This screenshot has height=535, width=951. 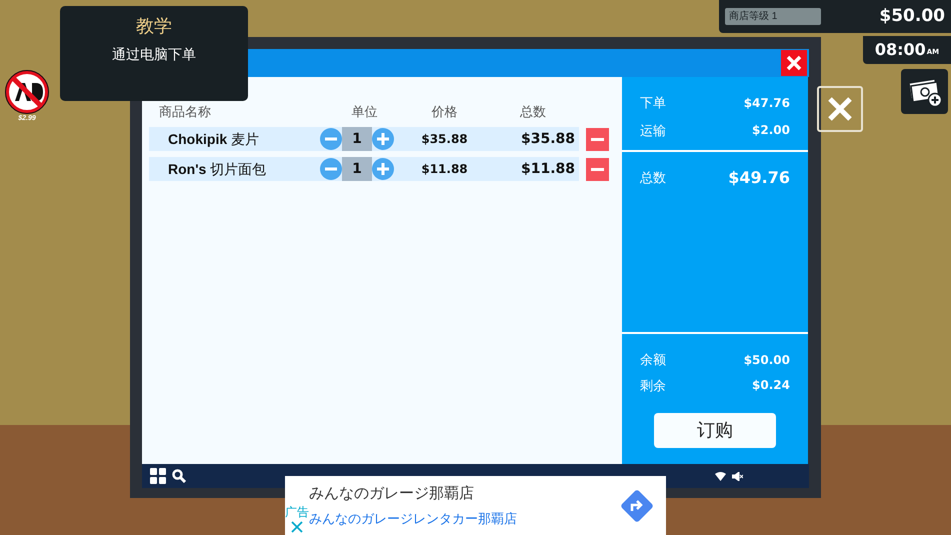 What do you see at coordinates (912, 16) in the screenshot?
I see `money-display: $50.00` at bounding box center [912, 16].